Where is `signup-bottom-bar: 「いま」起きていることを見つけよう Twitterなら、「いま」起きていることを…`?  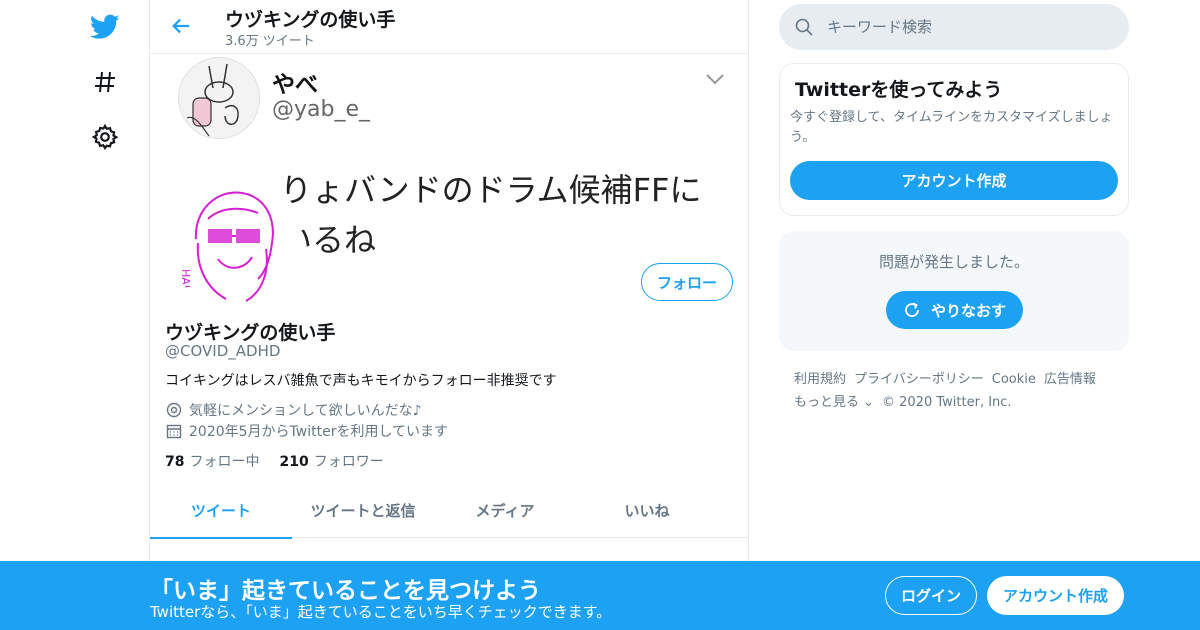
signup-bottom-bar: 「いま」起きていることを見つけよう Twitterなら、「いま」起きていることを… is located at coordinates (600, 595).